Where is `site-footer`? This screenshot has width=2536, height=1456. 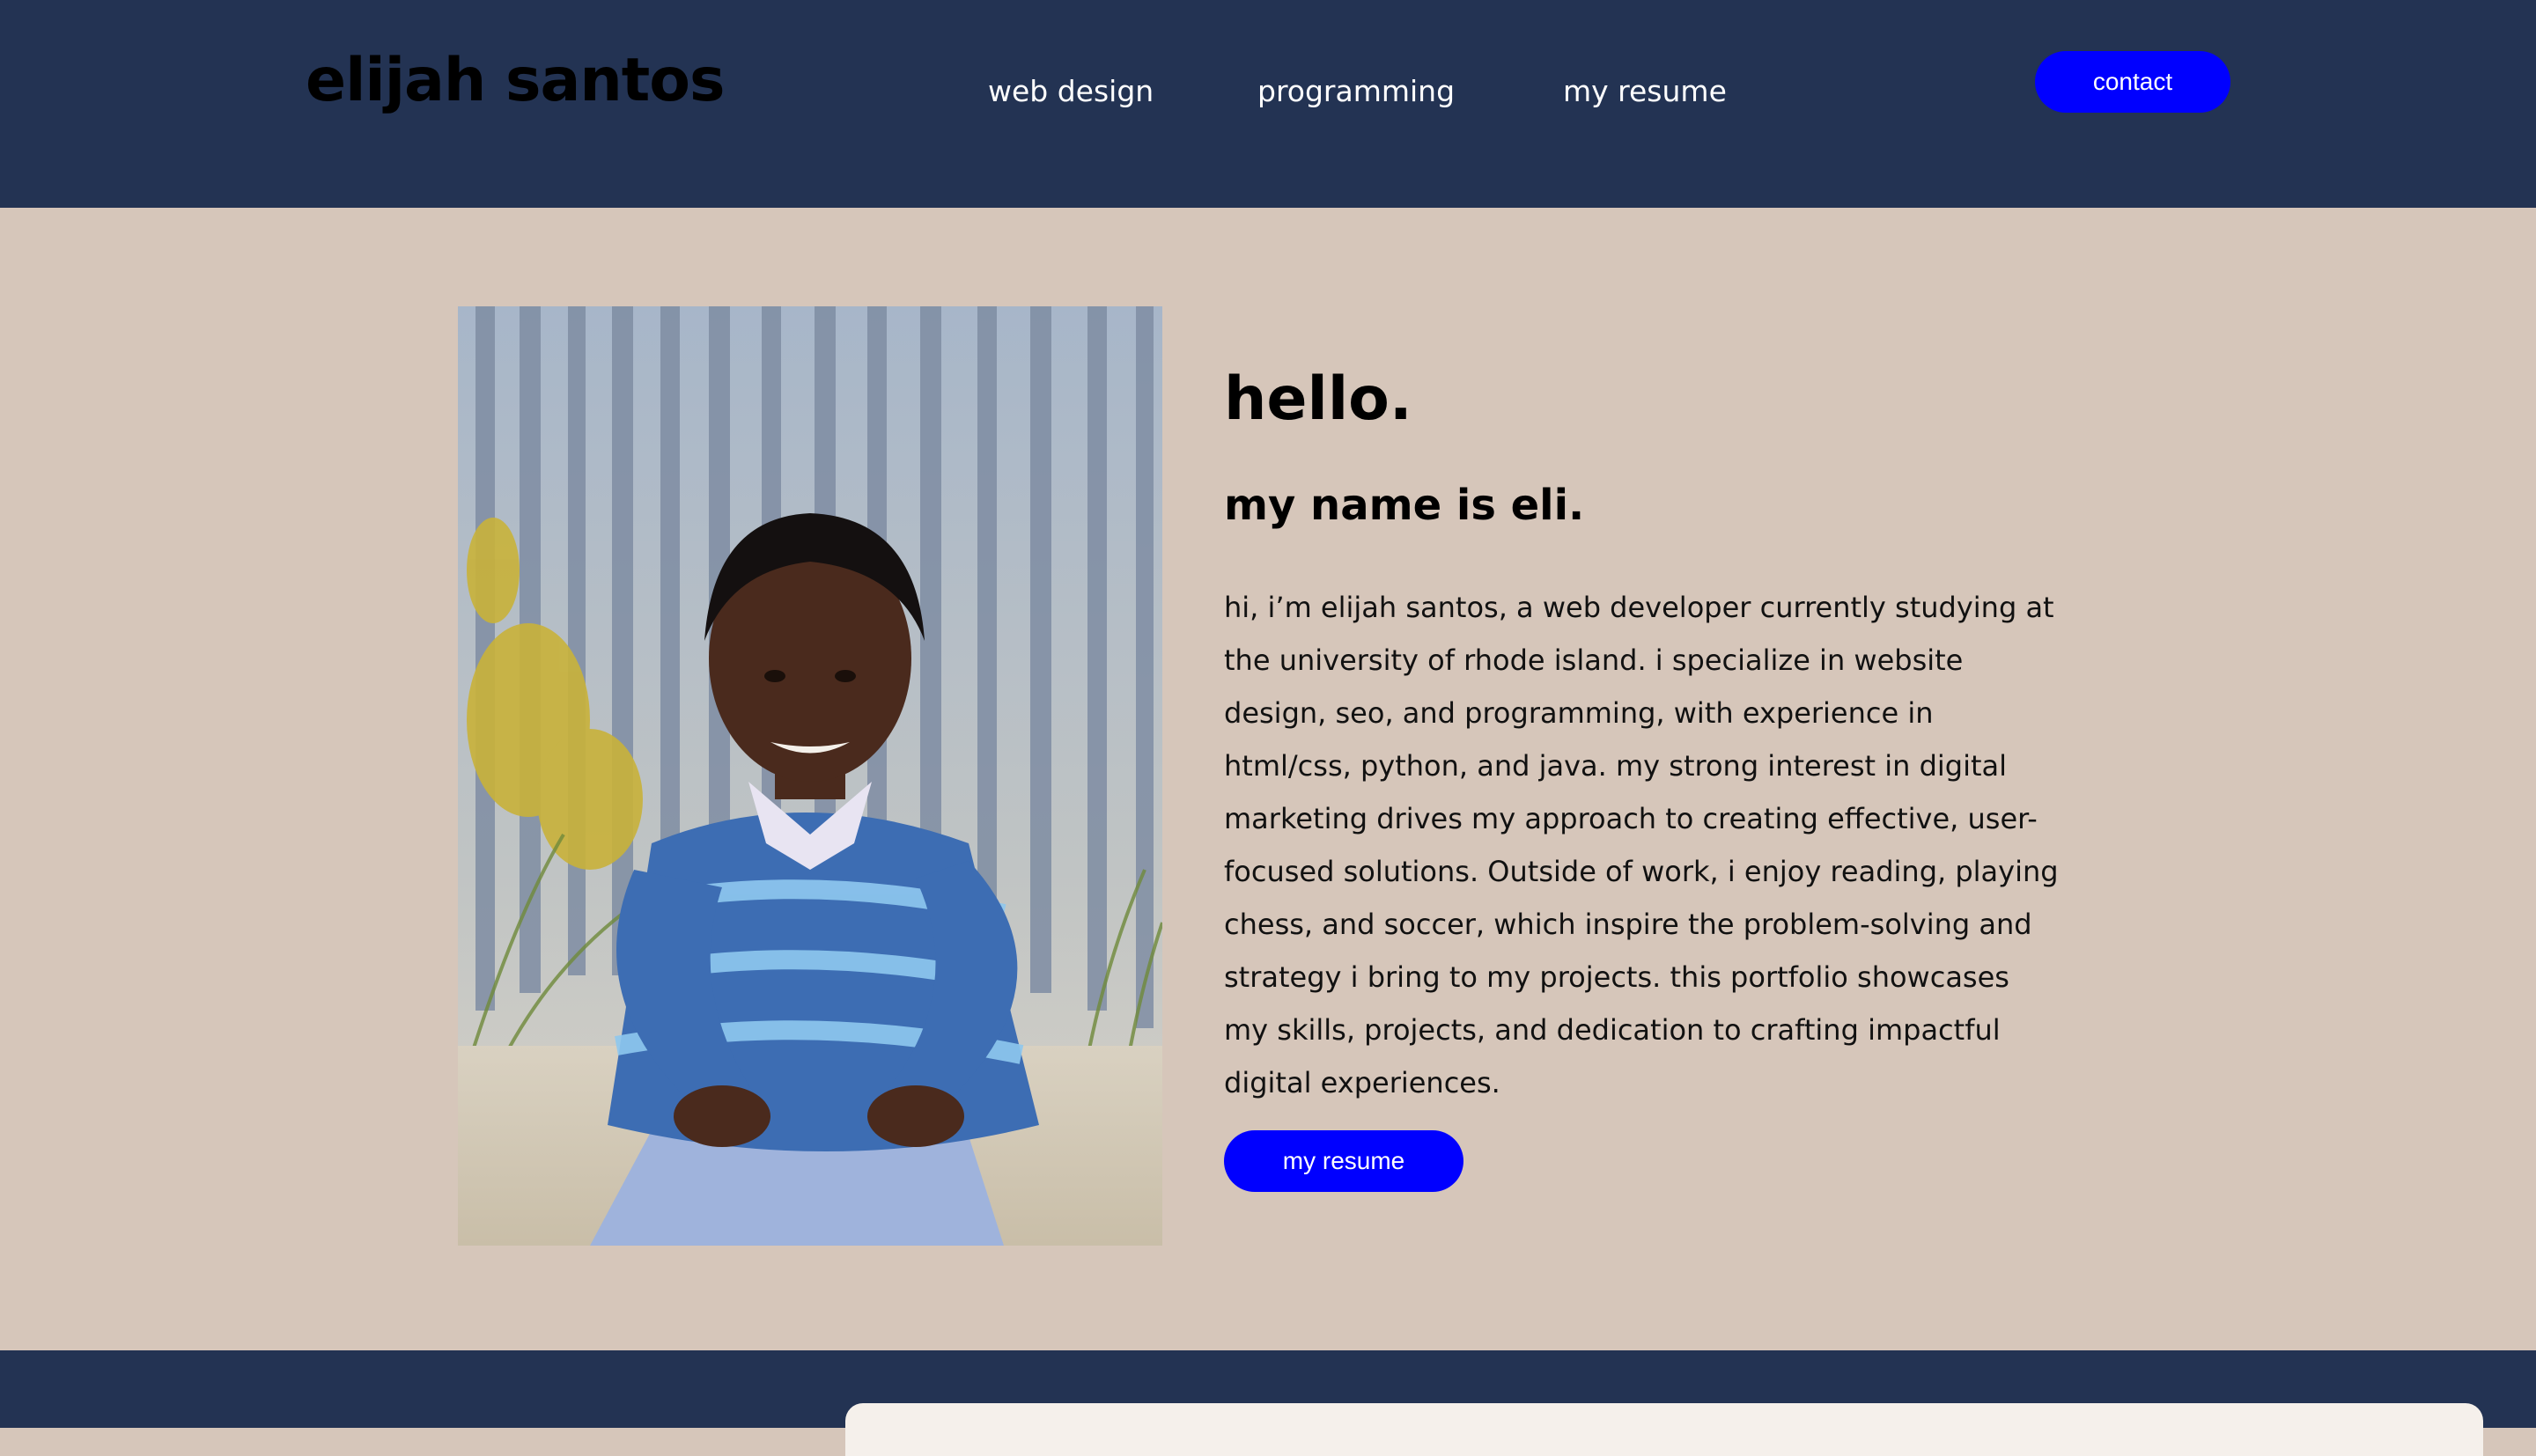
site-footer is located at coordinates (1268, 1403).